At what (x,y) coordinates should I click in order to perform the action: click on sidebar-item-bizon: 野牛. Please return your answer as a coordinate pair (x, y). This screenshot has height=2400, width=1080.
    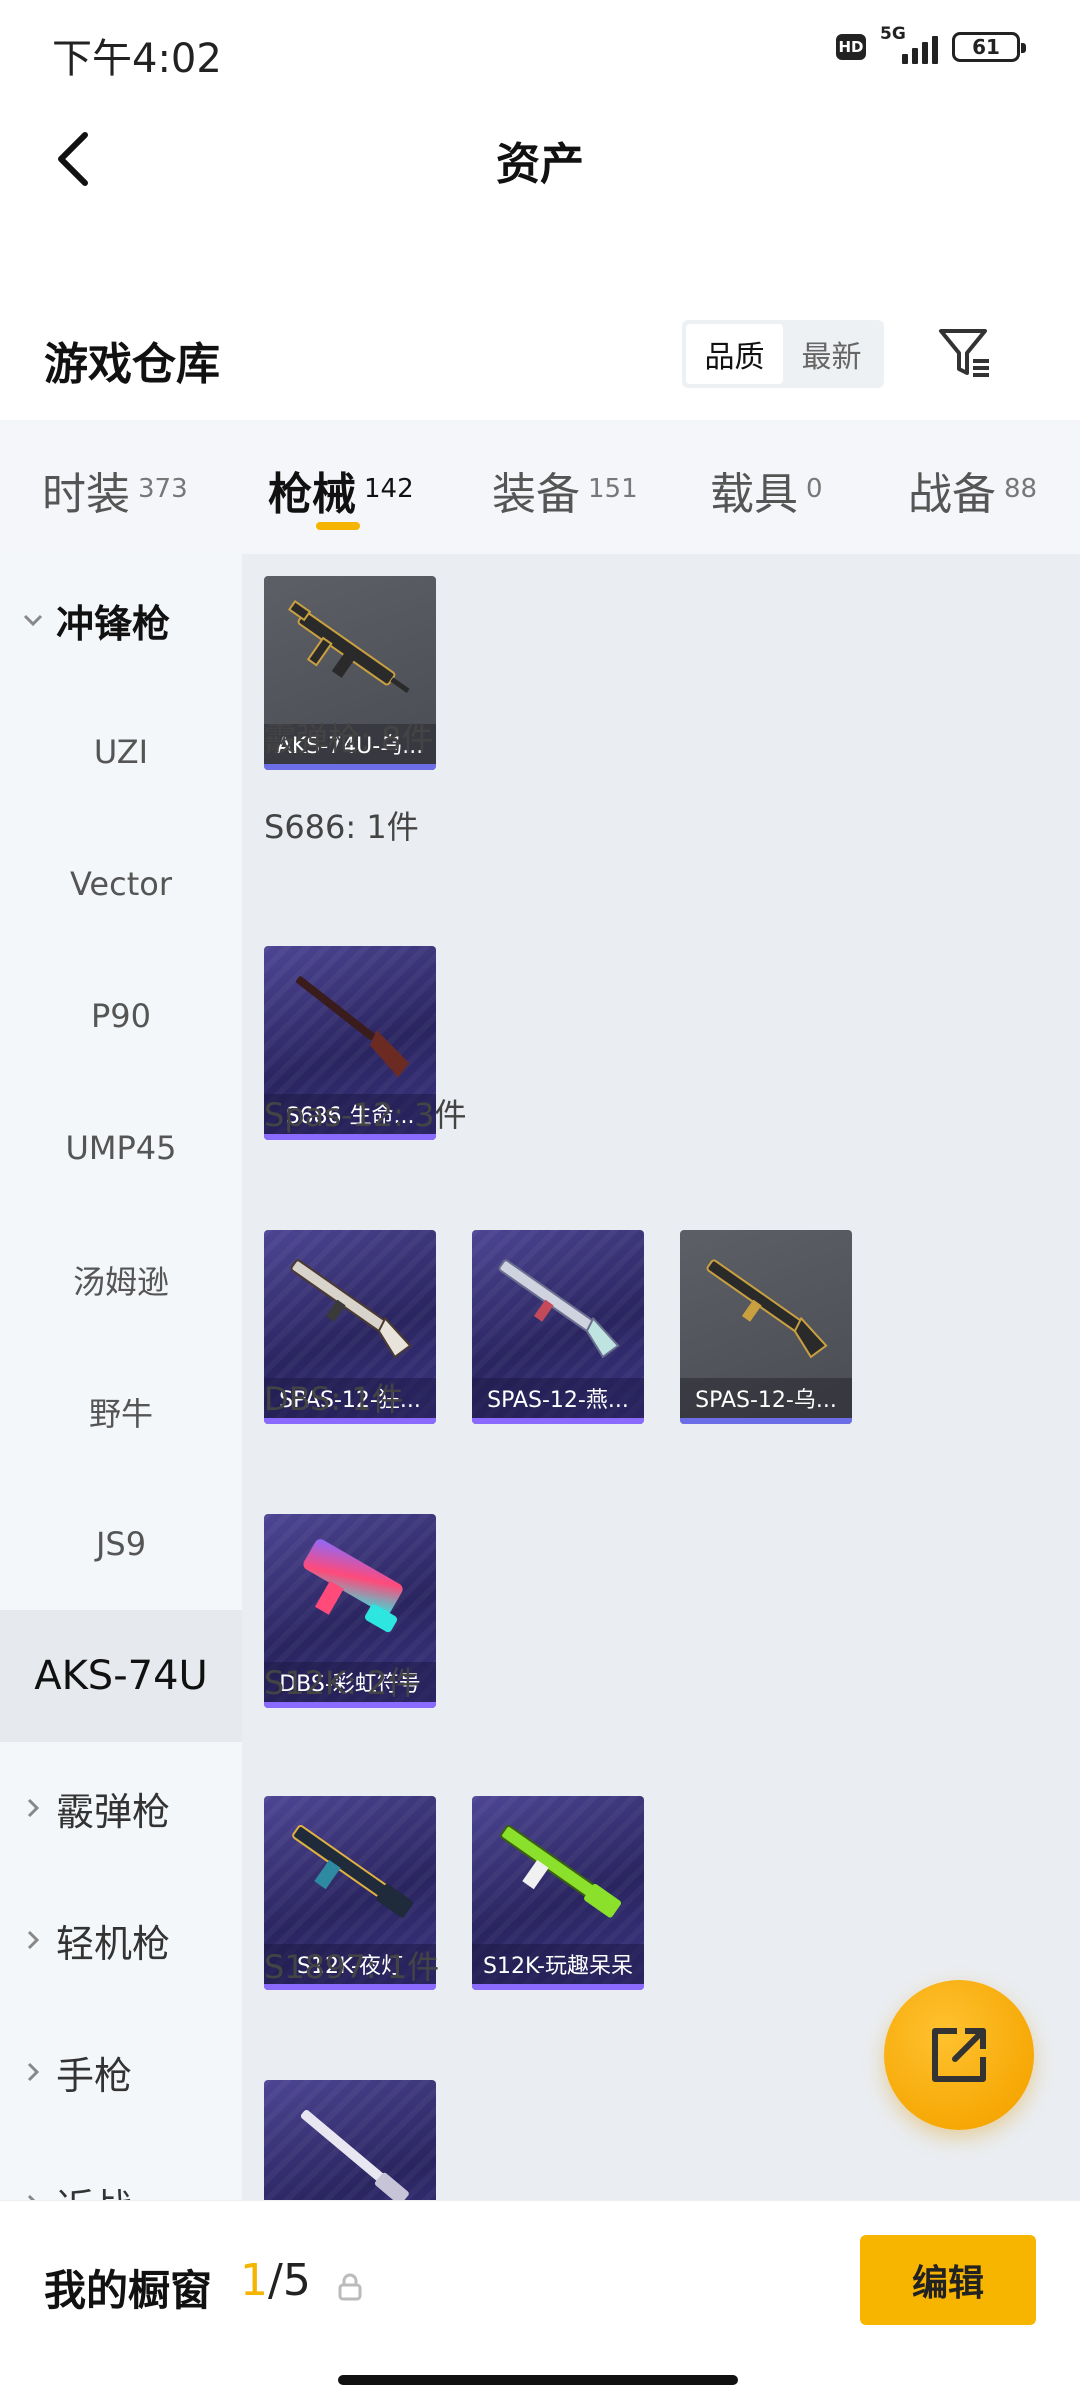
    Looking at the image, I should click on (121, 1412).